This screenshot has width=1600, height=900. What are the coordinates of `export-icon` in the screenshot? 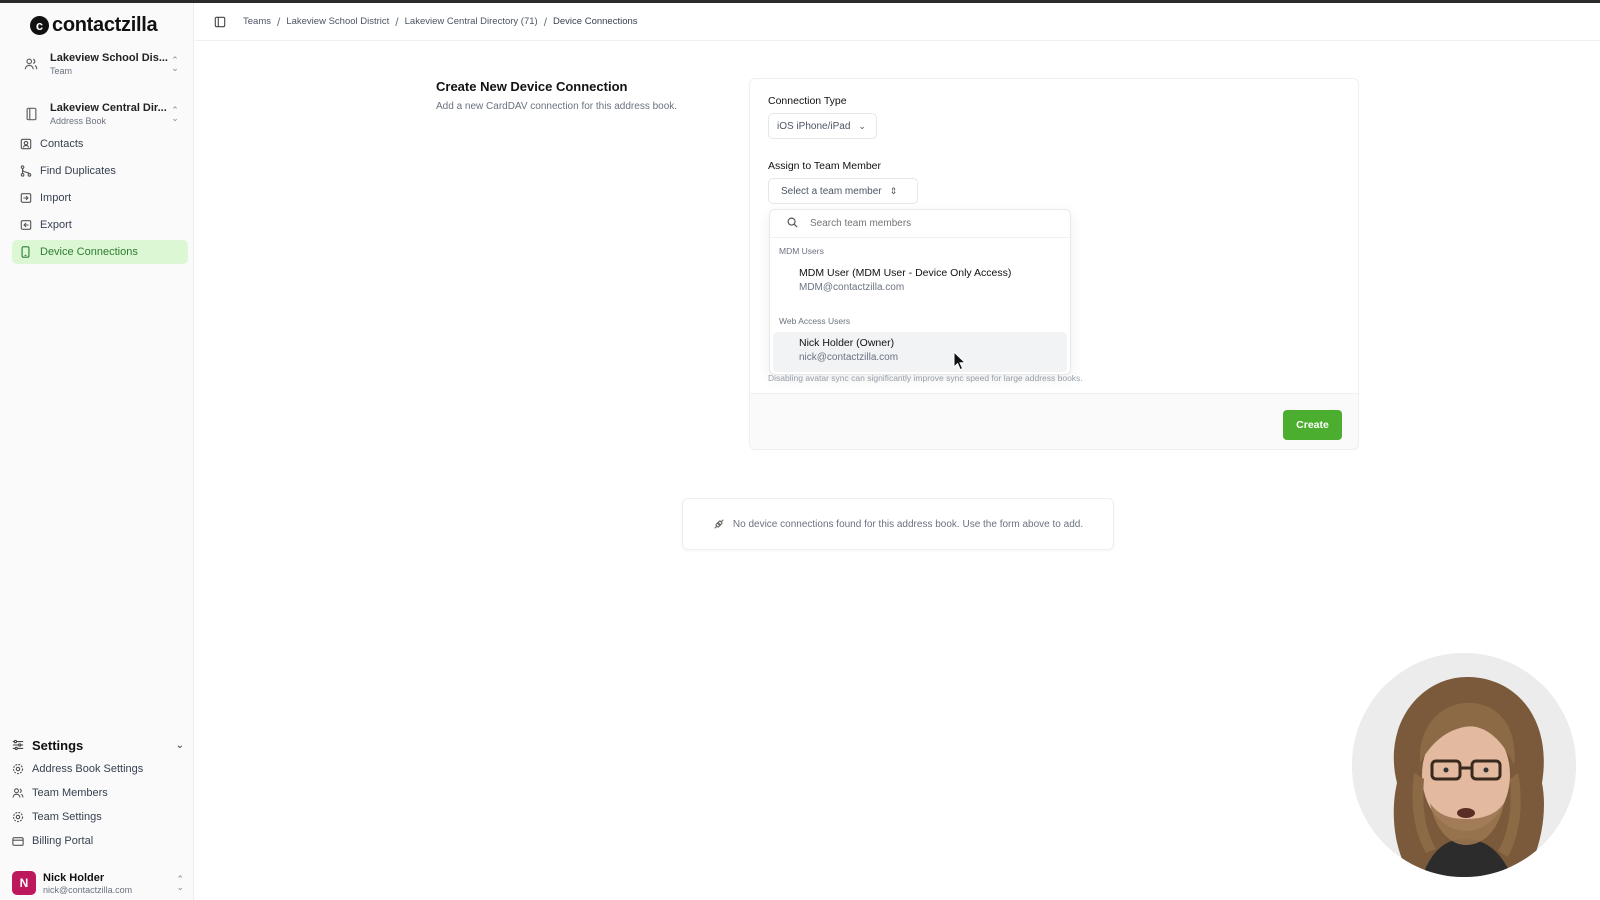 It's located at (25, 225).